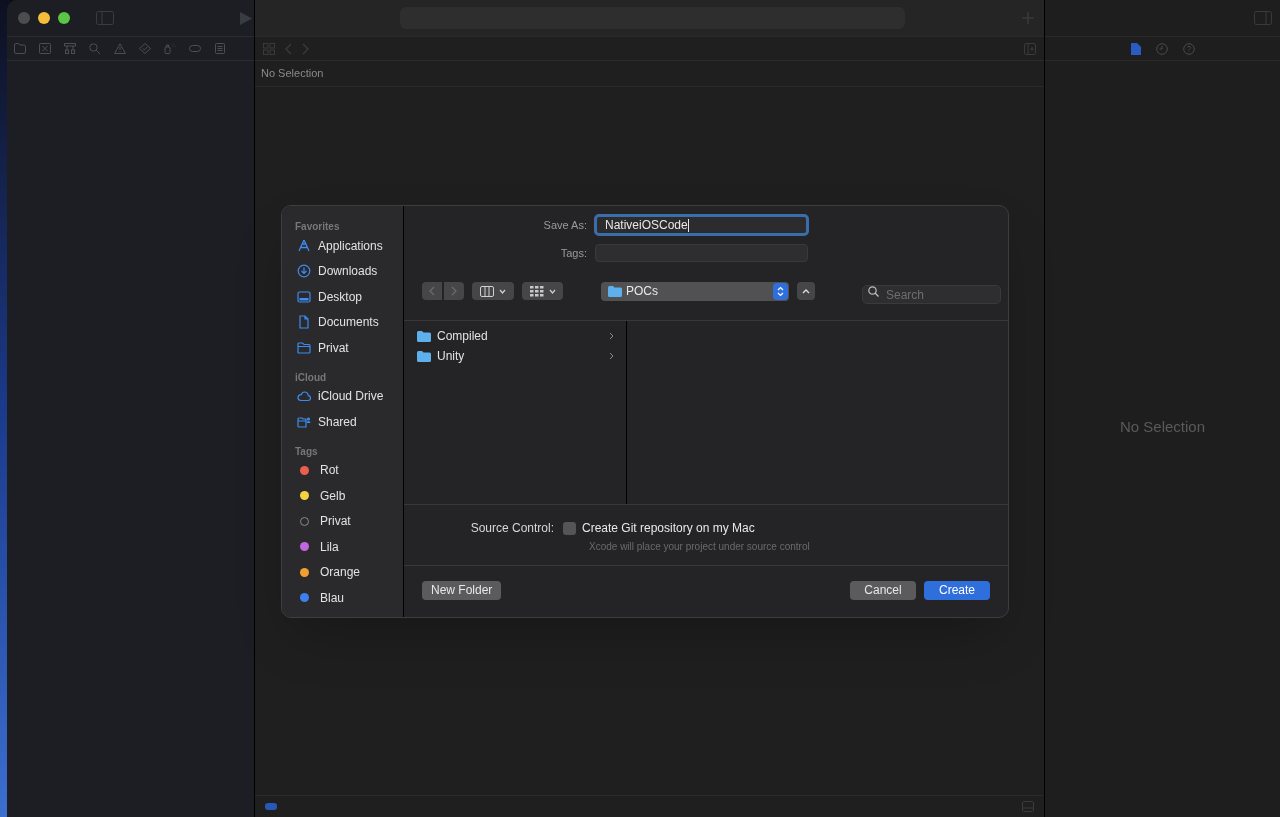 The height and width of the screenshot is (817, 1280). What do you see at coordinates (305, 48) in the screenshot?
I see `forward-icon` at bounding box center [305, 48].